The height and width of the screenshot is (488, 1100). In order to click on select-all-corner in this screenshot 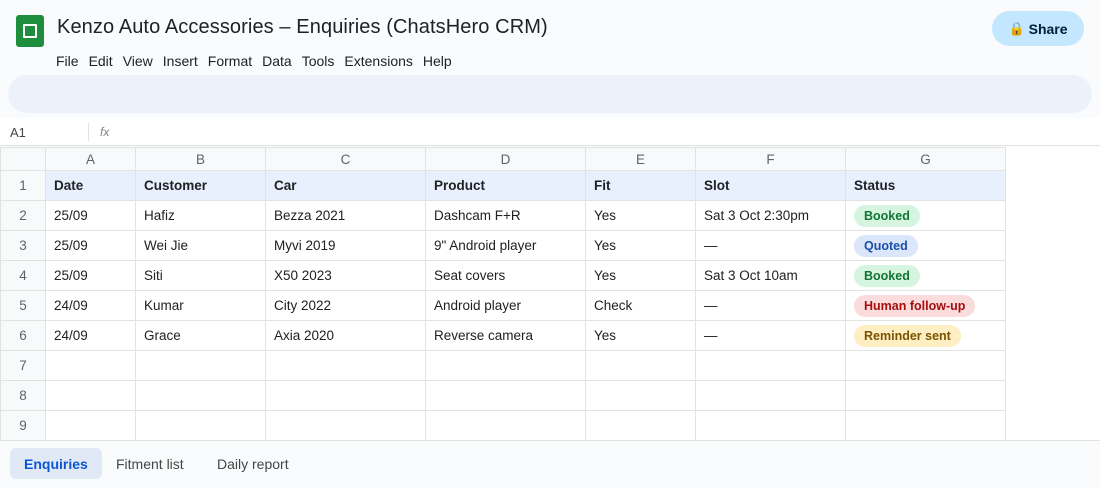, I will do `click(23, 159)`.